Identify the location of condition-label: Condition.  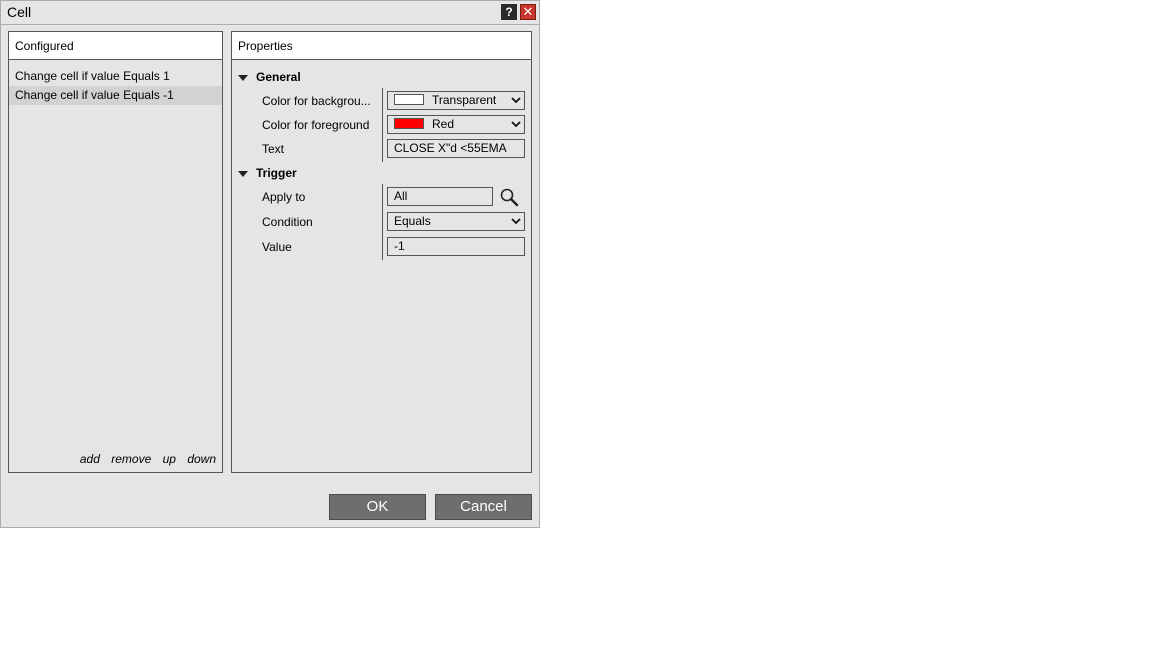
(287, 222).